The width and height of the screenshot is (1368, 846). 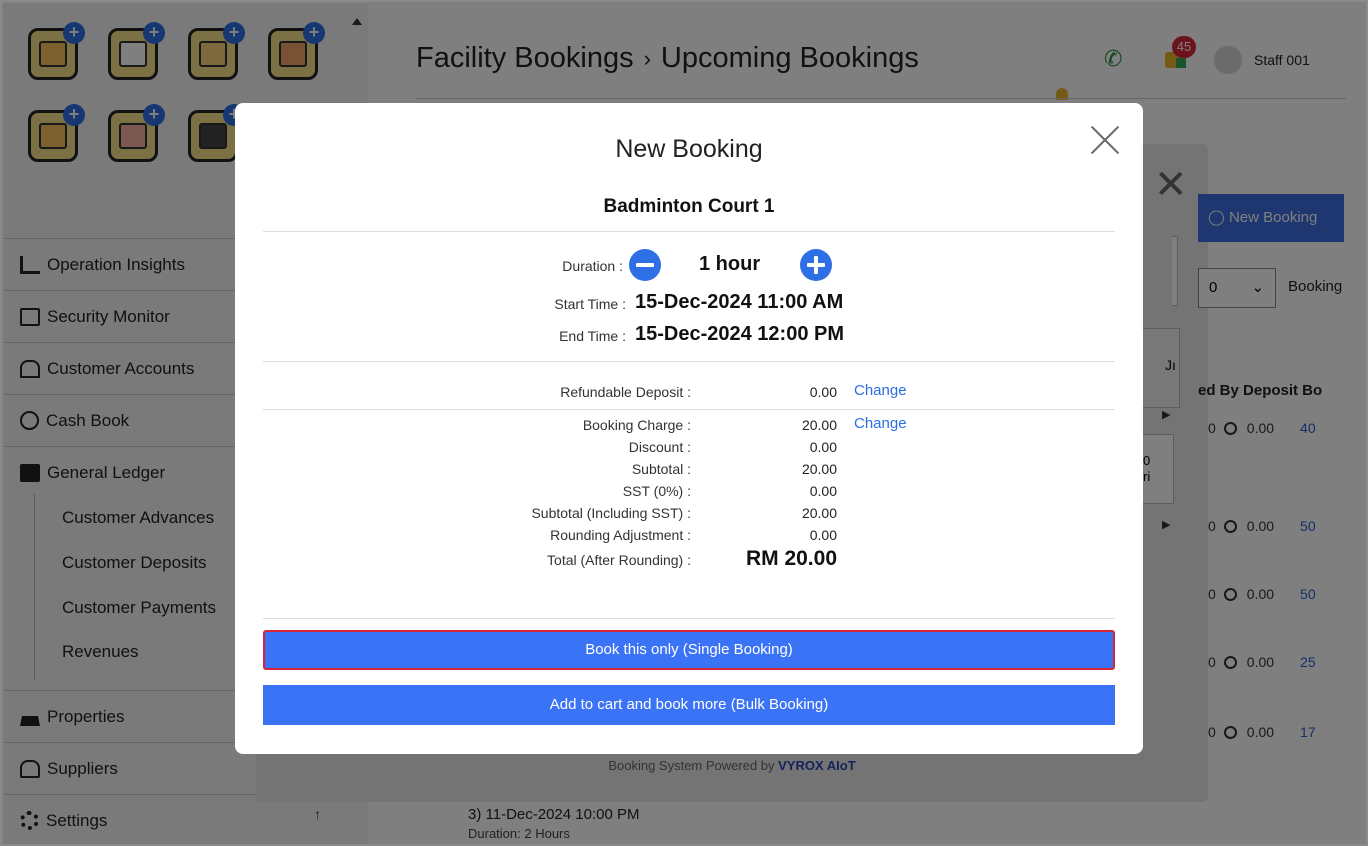 What do you see at coordinates (689, 705) in the screenshot?
I see `bulk-booking-button: Add to cart and book more (Bulk Booking)` at bounding box center [689, 705].